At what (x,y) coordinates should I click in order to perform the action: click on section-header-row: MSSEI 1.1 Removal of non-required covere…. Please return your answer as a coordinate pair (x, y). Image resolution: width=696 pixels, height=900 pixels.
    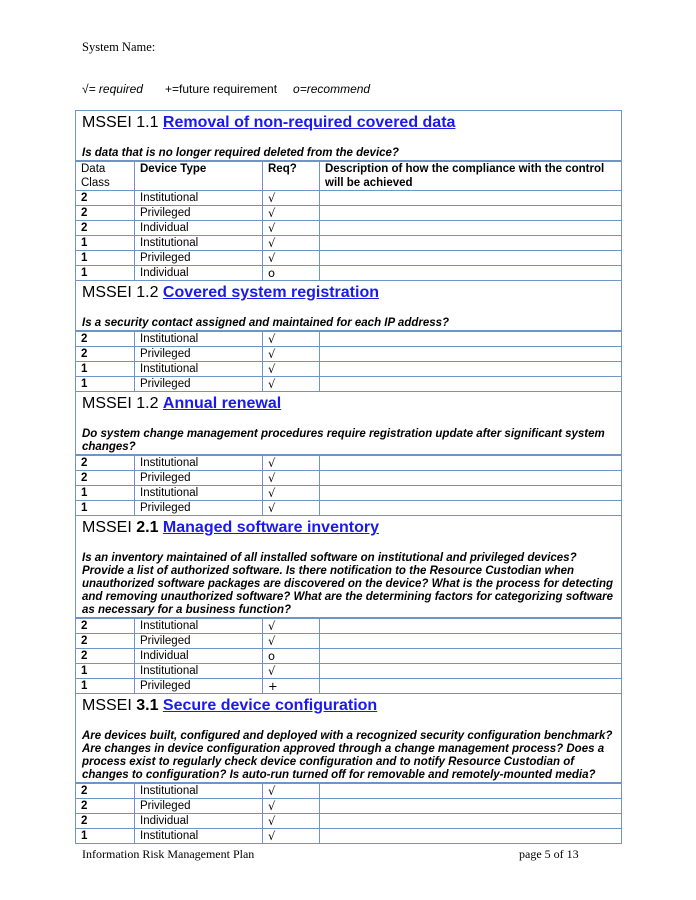
    Looking at the image, I should click on (348, 136).